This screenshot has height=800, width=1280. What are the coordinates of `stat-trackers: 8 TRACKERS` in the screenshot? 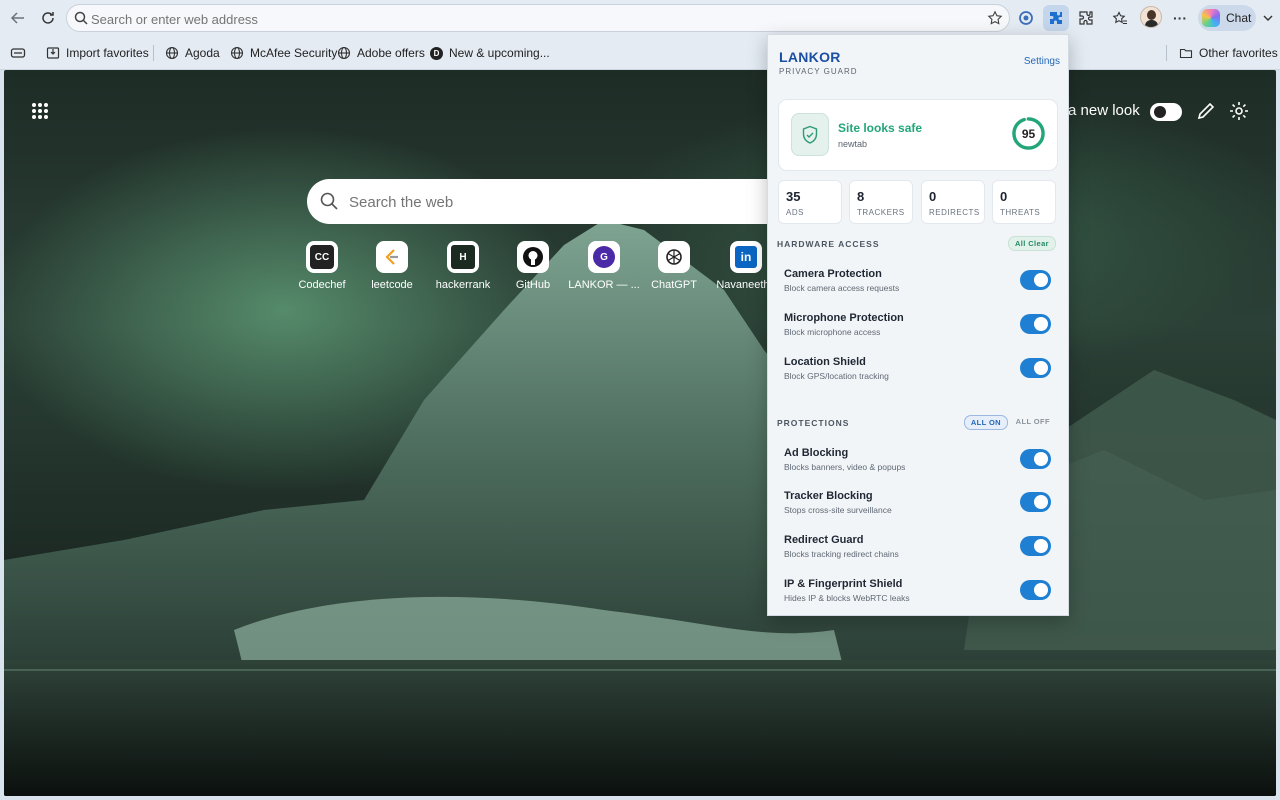 It's located at (881, 202).